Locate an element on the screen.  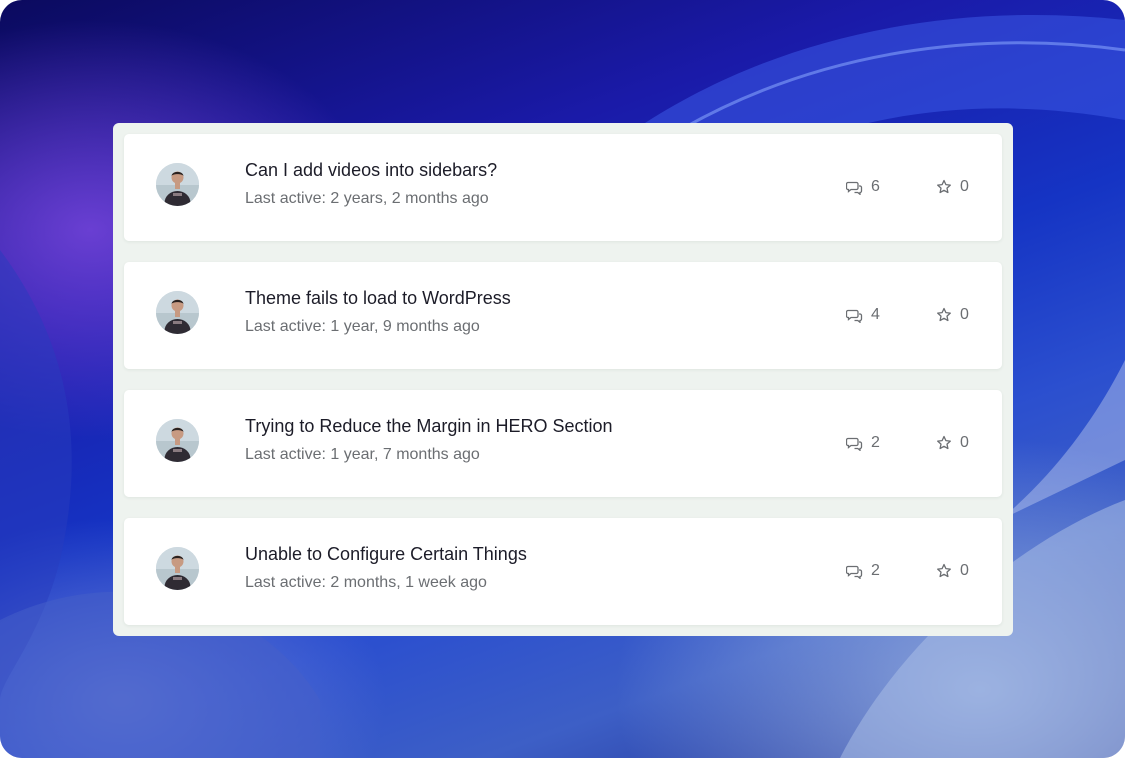
replies-count: 4 is located at coordinates (863, 315).